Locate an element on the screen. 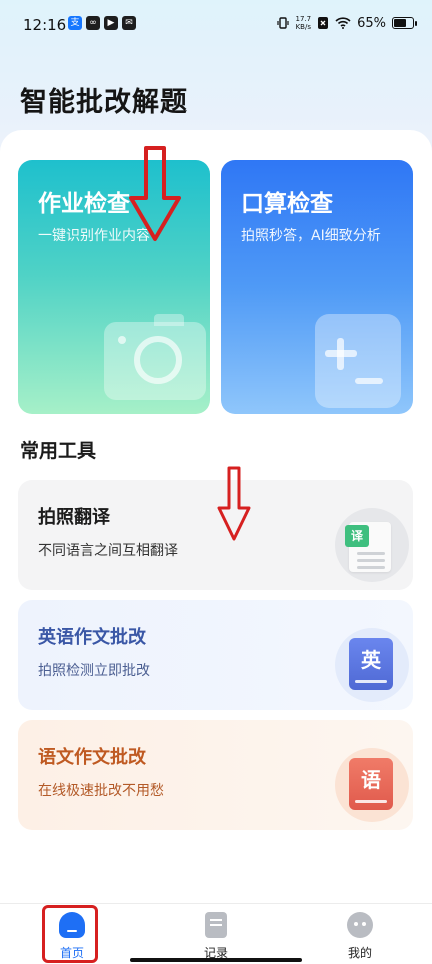  video-notification-icon: ▶ is located at coordinates (111, 23).